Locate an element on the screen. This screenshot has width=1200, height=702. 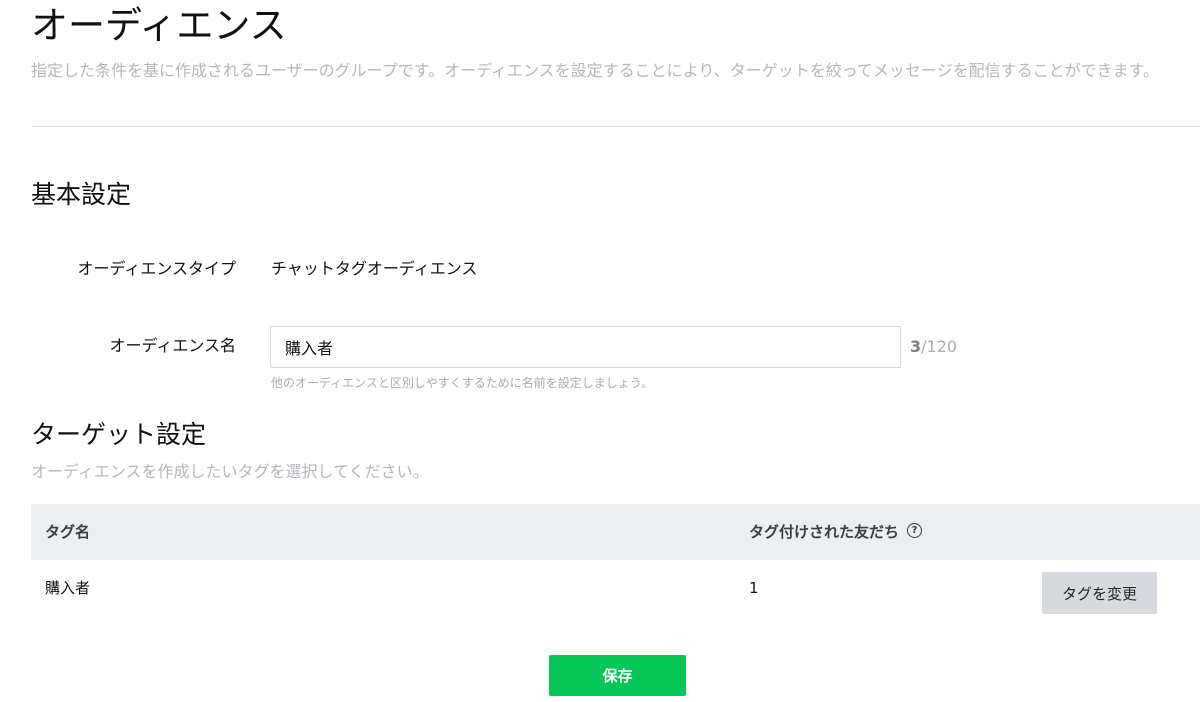
char-counter: 3/120 is located at coordinates (933, 347).